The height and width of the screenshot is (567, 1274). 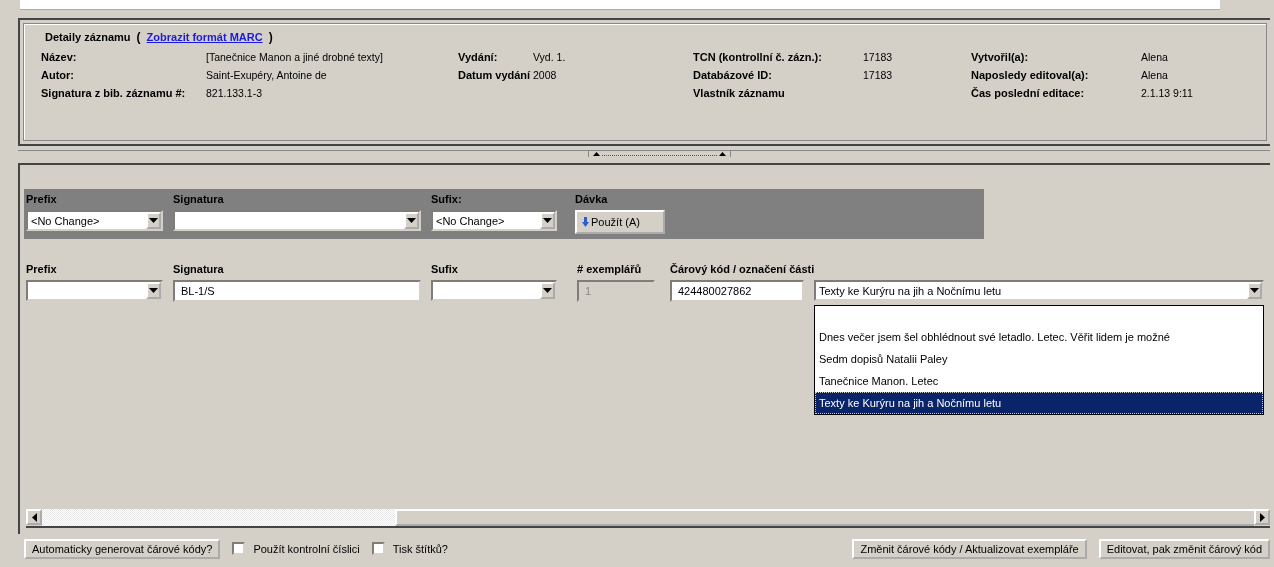 What do you see at coordinates (659, 154) in the screenshot?
I see `splitter-handle` at bounding box center [659, 154].